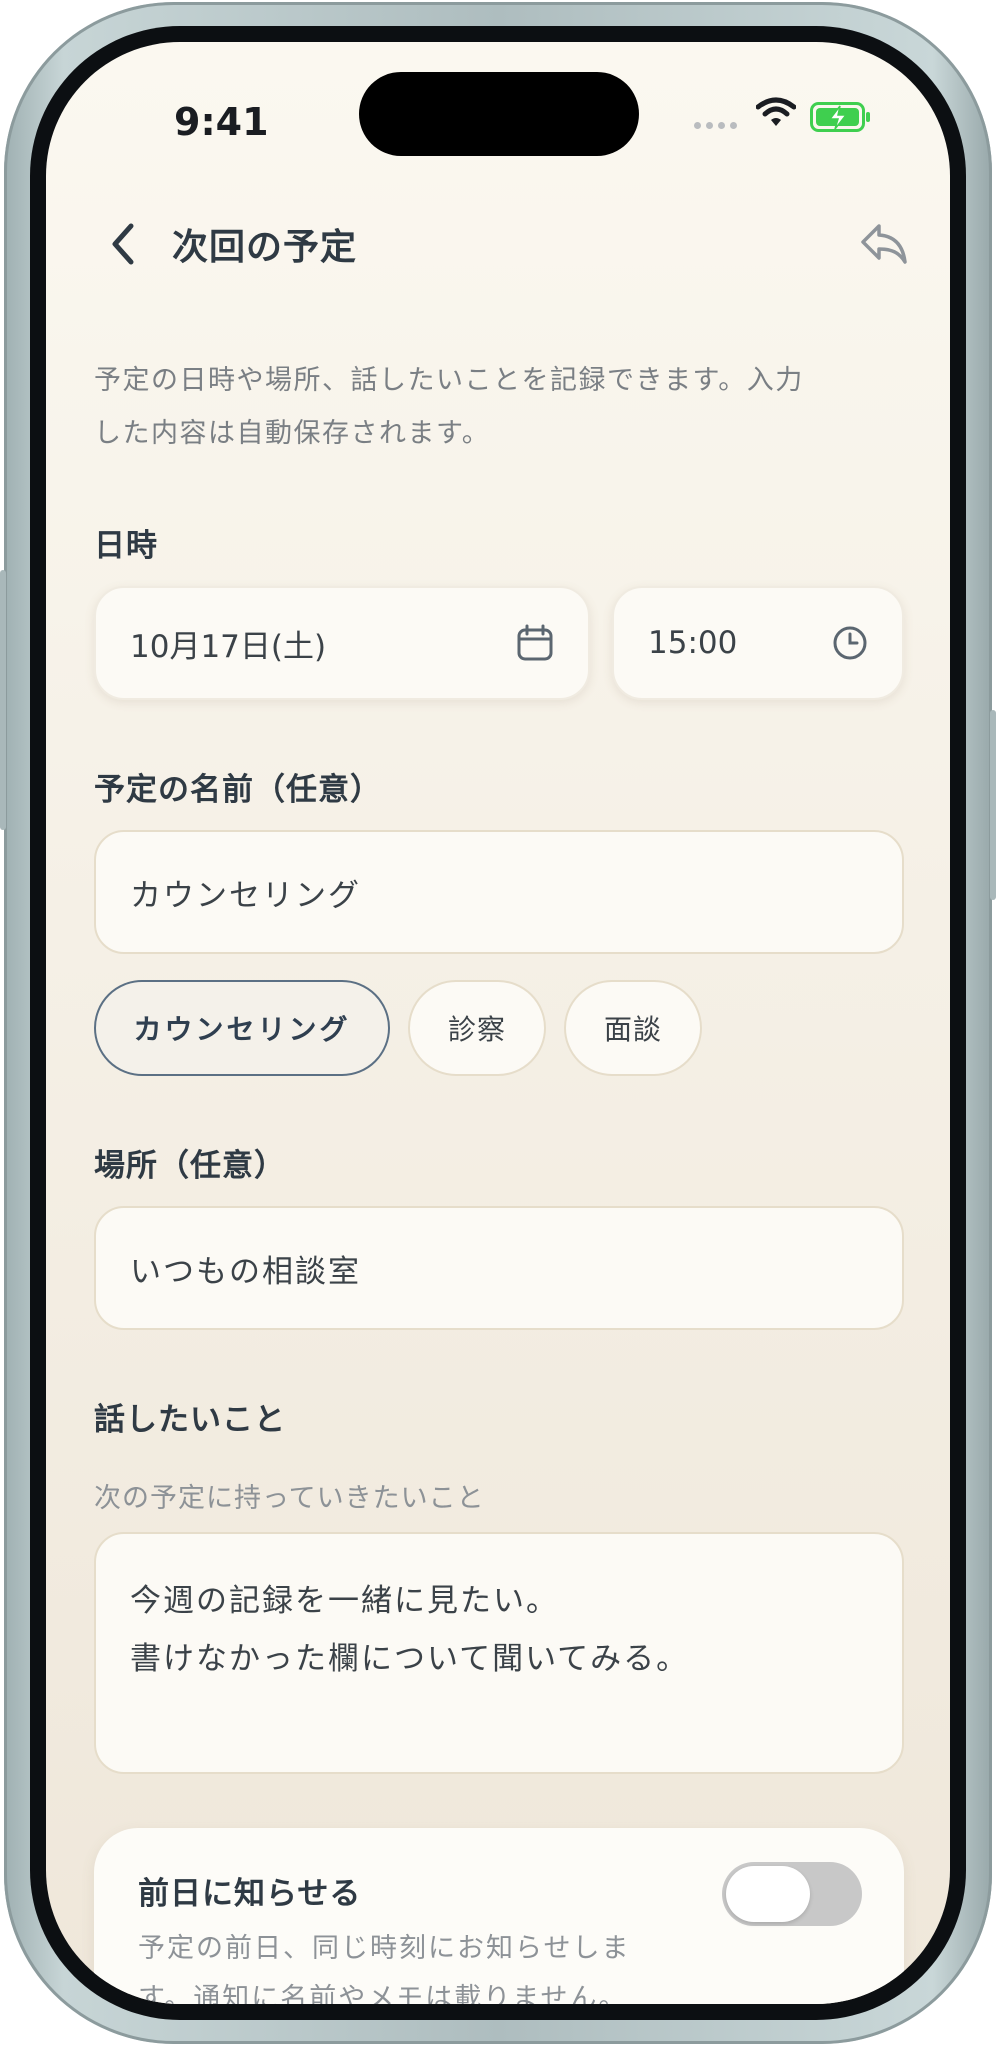 The height and width of the screenshot is (2046, 996). Describe the element at coordinates (693, 643) in the screenshot. I see `time-value: 15:00` at that location.